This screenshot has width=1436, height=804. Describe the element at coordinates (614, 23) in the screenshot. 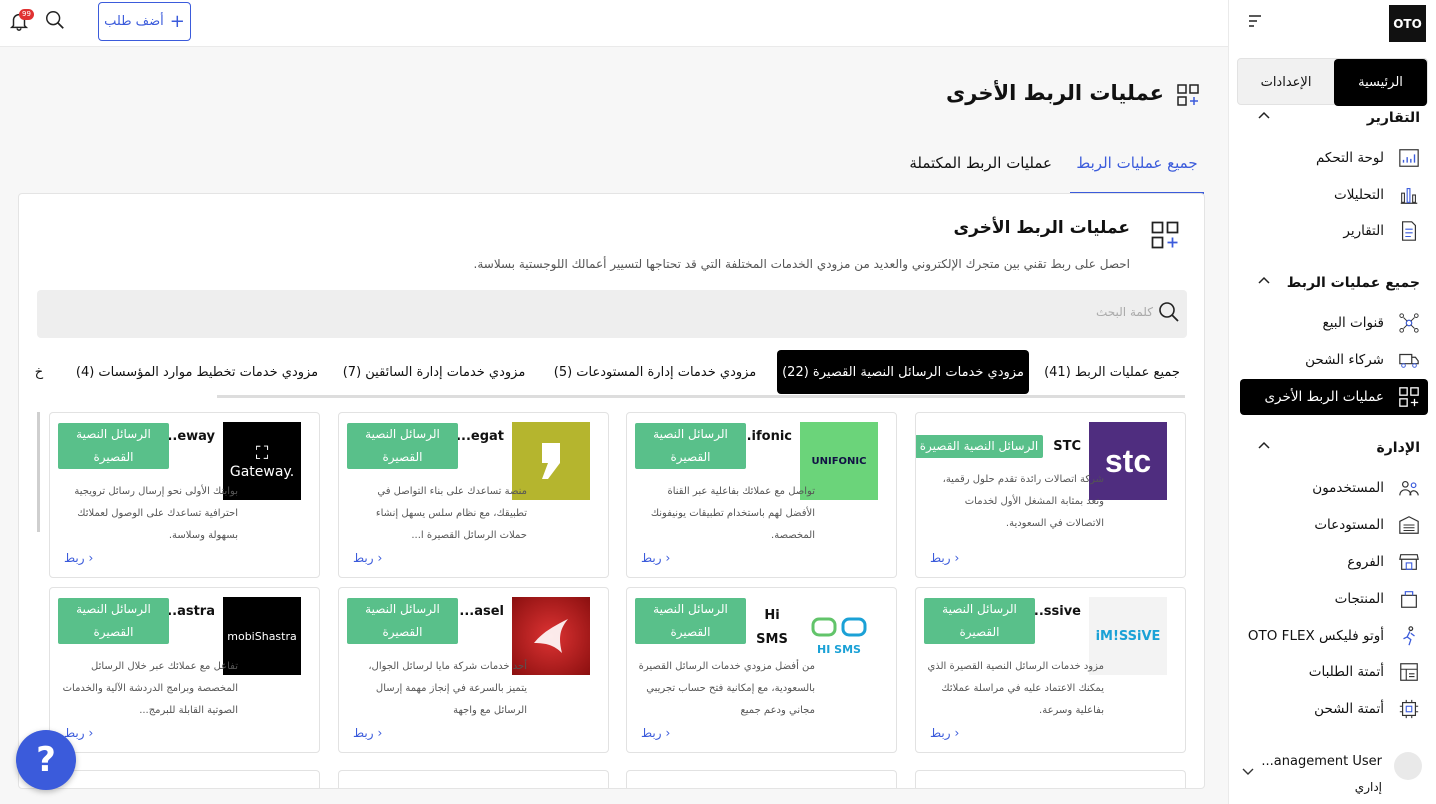

I see `top-bar: 99 + أضف طلب` at that location.